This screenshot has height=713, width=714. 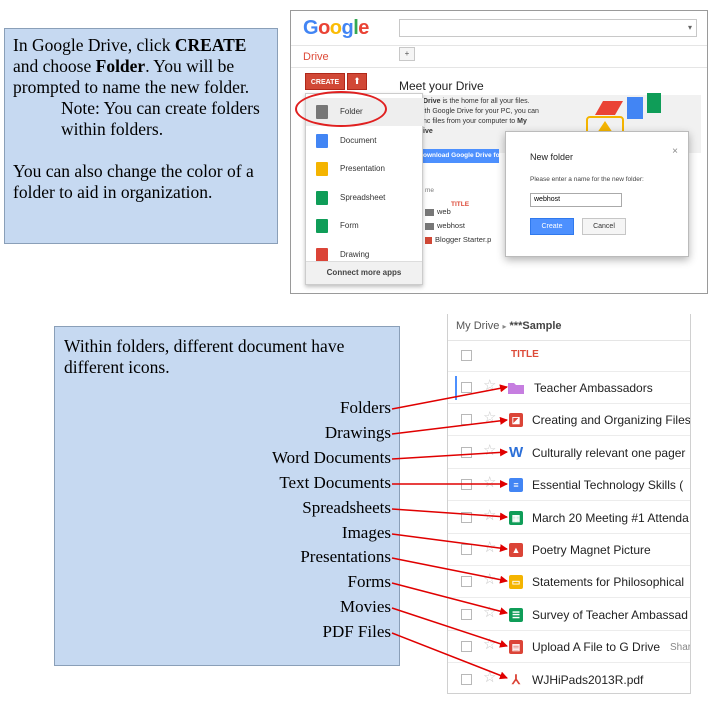 I want to click on arrow-presentations, so click(x=449, y=570).